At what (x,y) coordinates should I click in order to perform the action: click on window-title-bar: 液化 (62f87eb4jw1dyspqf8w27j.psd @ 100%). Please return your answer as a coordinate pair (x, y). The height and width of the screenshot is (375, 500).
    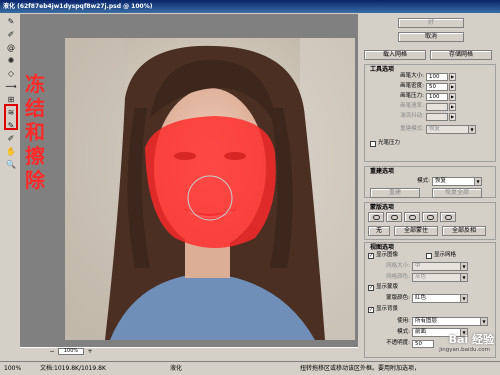
    Looking at the image, I should click on (250, 6).